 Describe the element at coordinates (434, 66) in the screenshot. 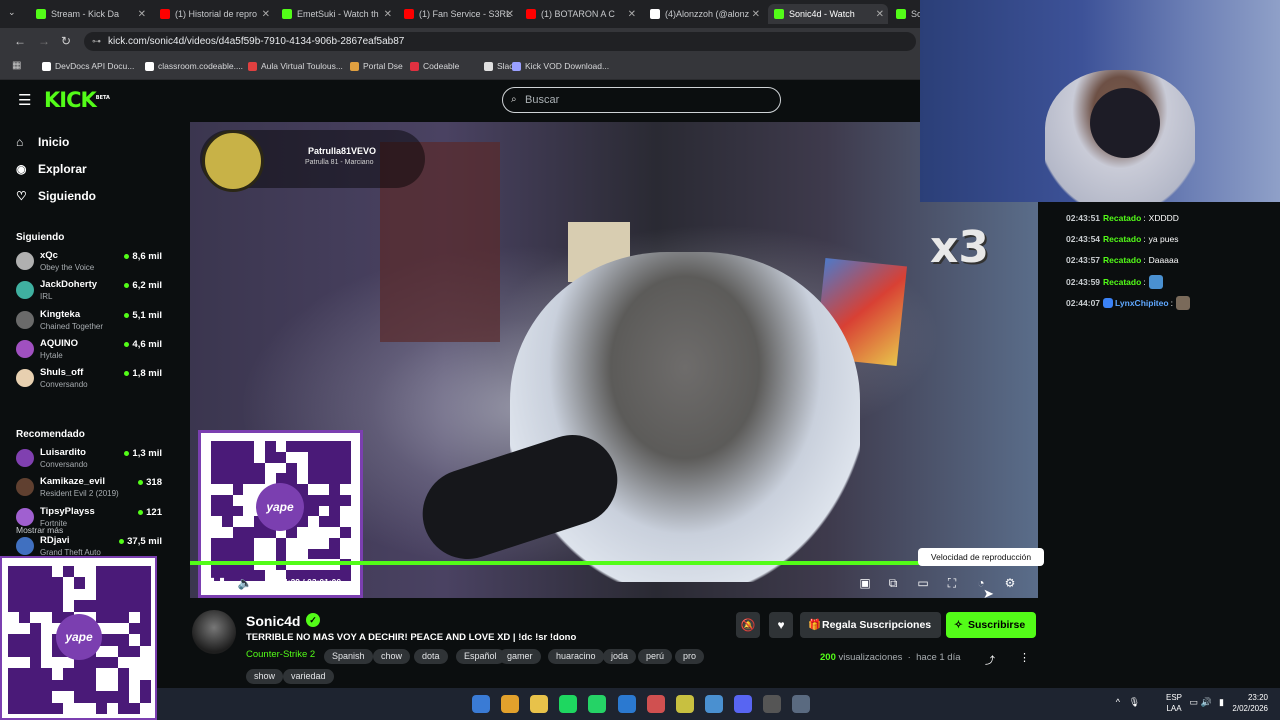

I see `bookmark-item: Codeable` at that location.